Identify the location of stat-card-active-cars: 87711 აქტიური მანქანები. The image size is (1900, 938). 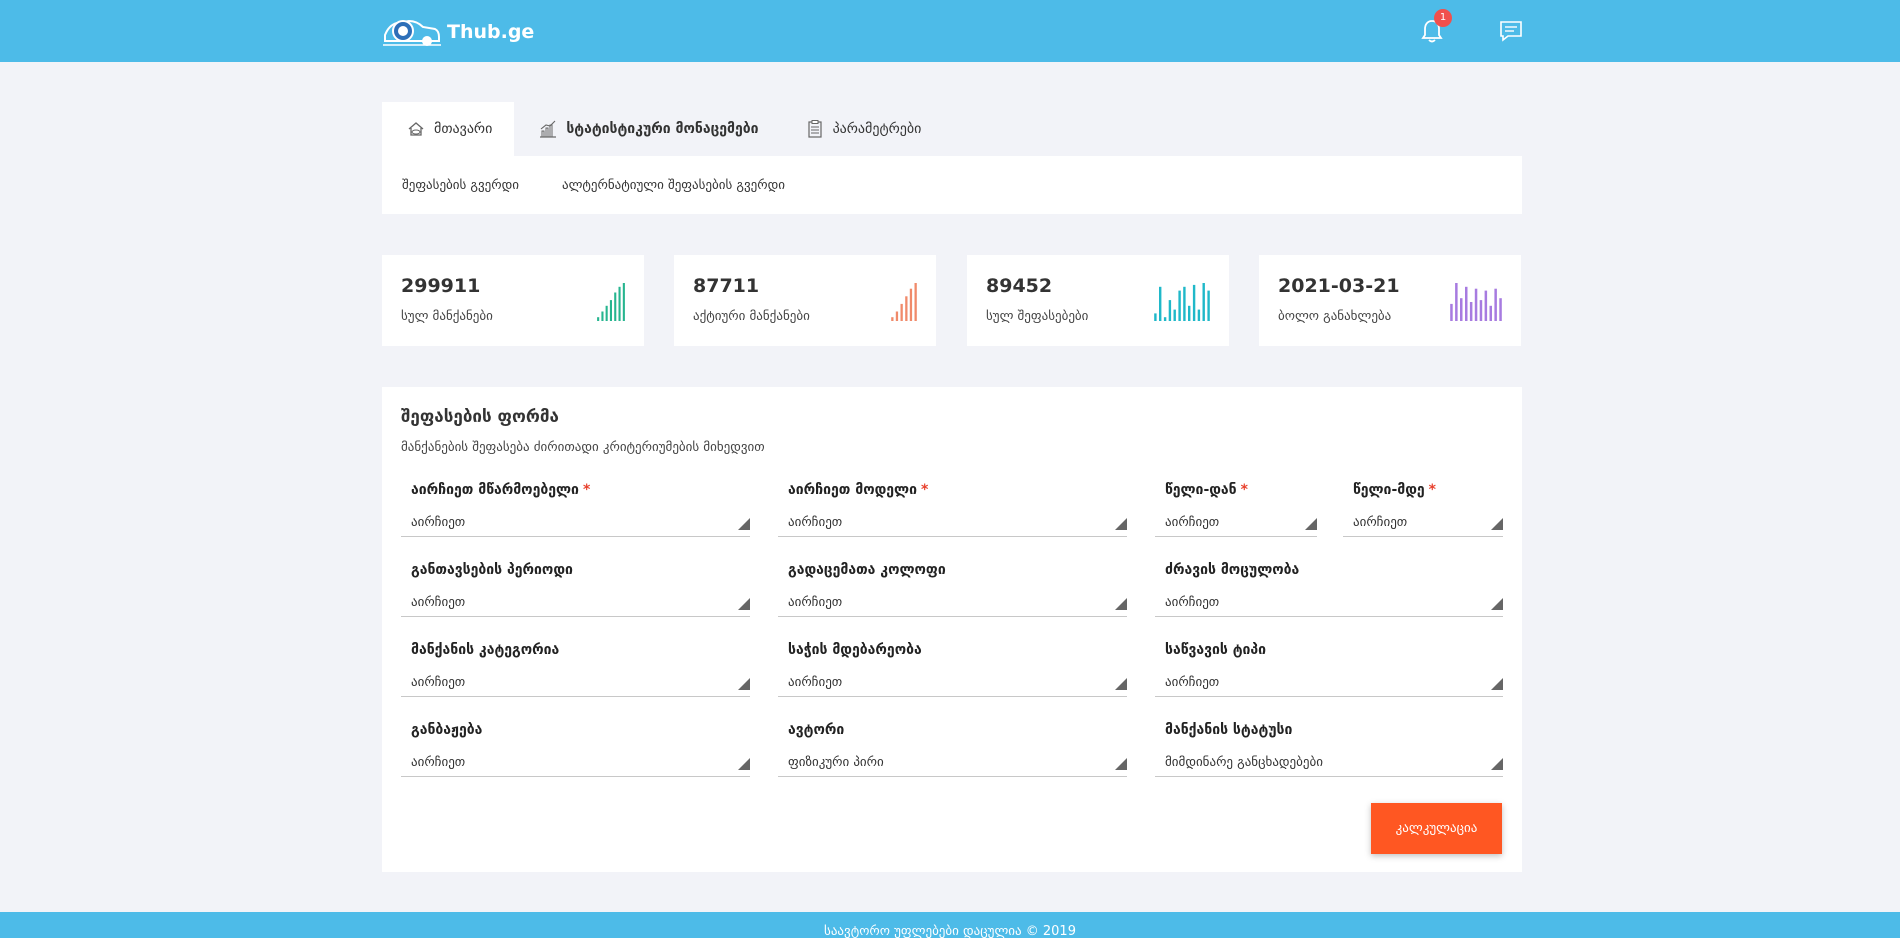
(805, 300).